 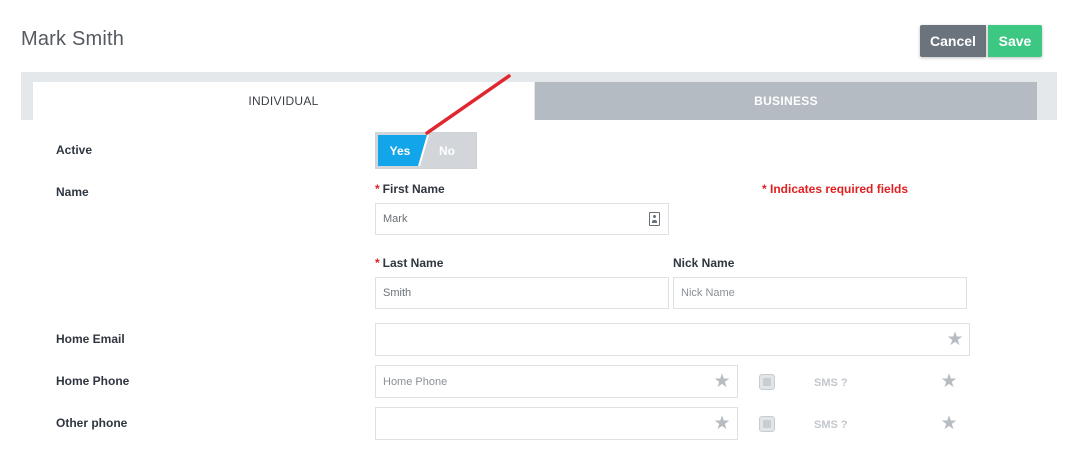 What do you see at coordinates (820, 293) in the screenshot?
I see `nick-name-input: Nick Name` at bounding box center [820, 293].